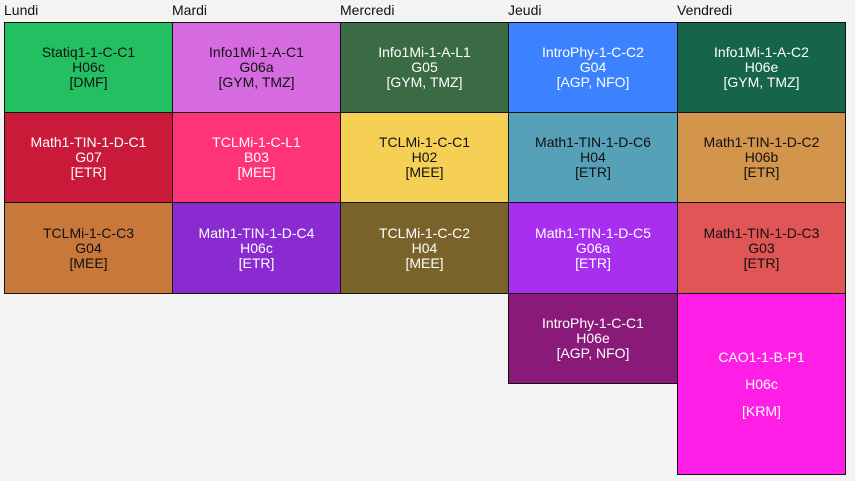 The height and width of the screenshot is (481, 855). I want to click on course-room: G07, so click(88, 157).